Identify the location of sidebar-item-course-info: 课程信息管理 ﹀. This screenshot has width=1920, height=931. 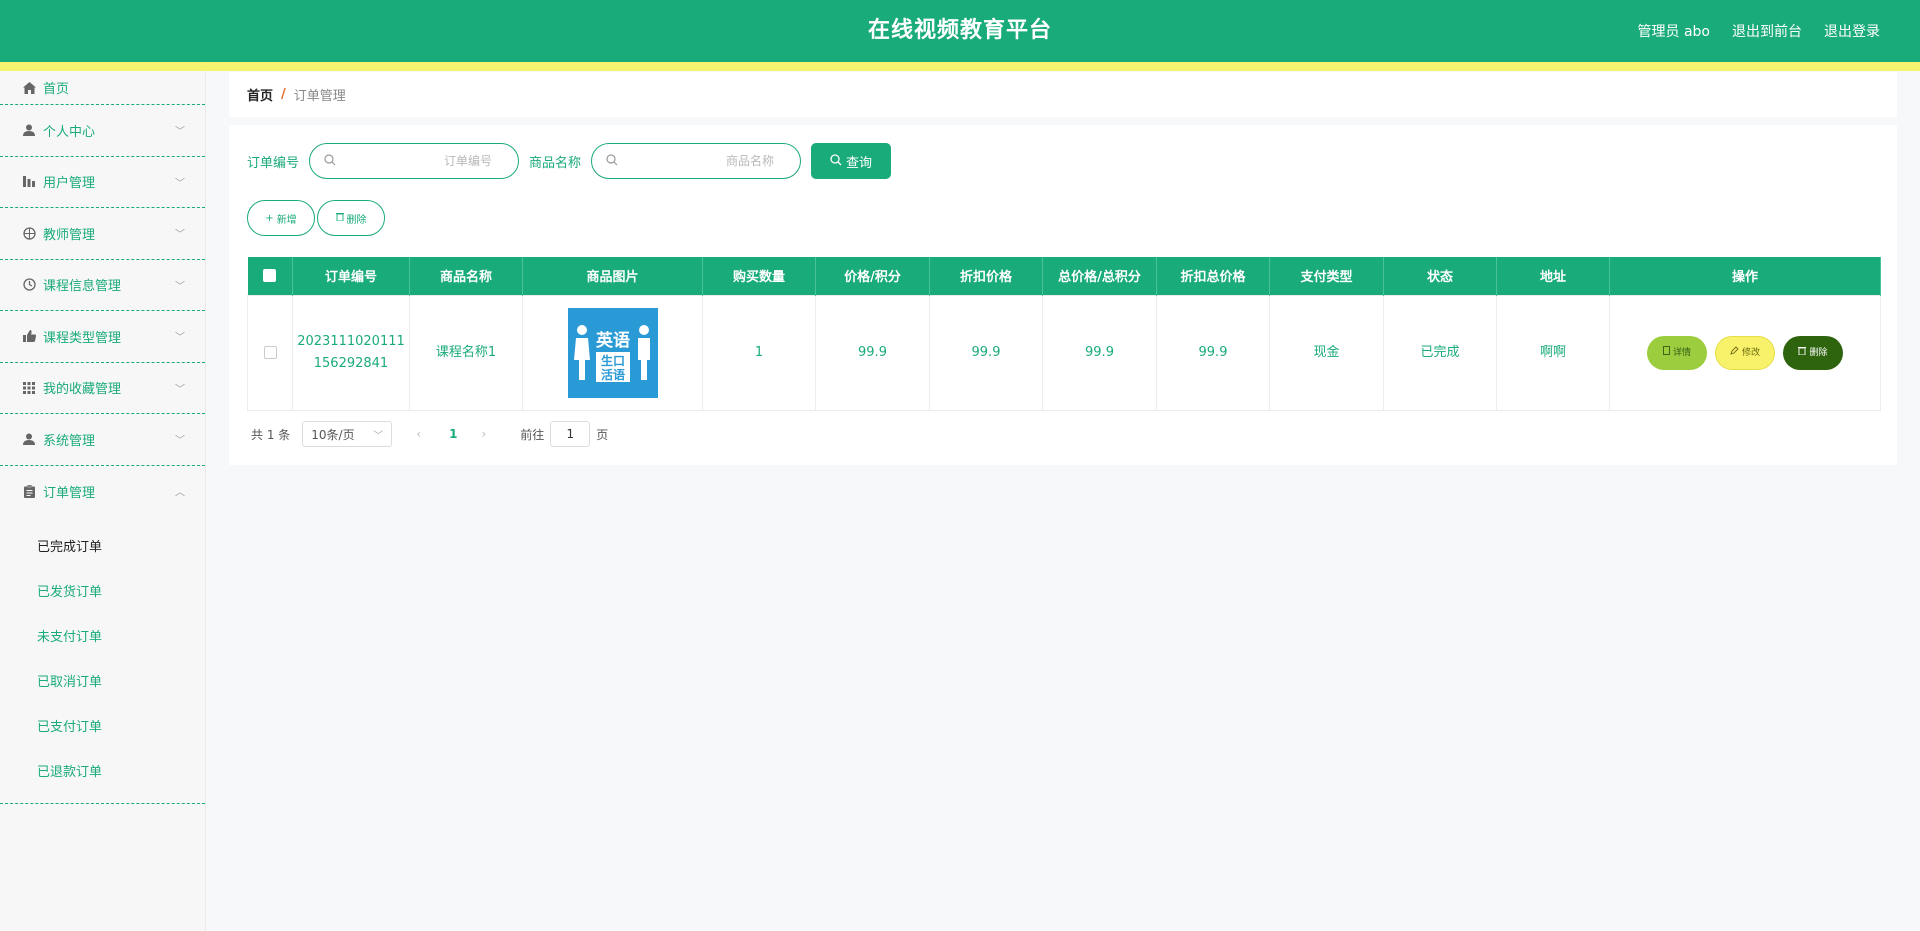
(102, 285).